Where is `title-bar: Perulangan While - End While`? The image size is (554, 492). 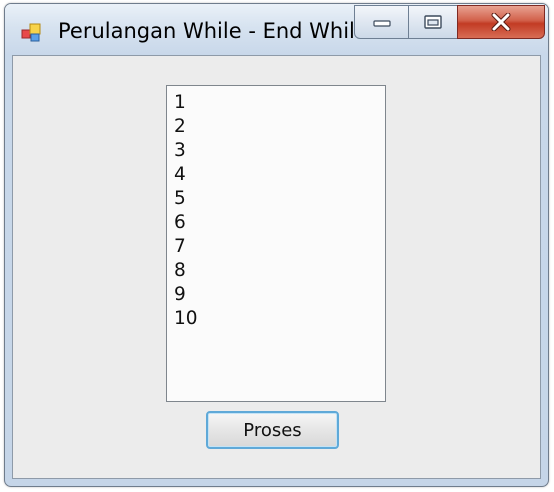
title-bar: Perulangan While - End While is located at coordinates (276, 29).